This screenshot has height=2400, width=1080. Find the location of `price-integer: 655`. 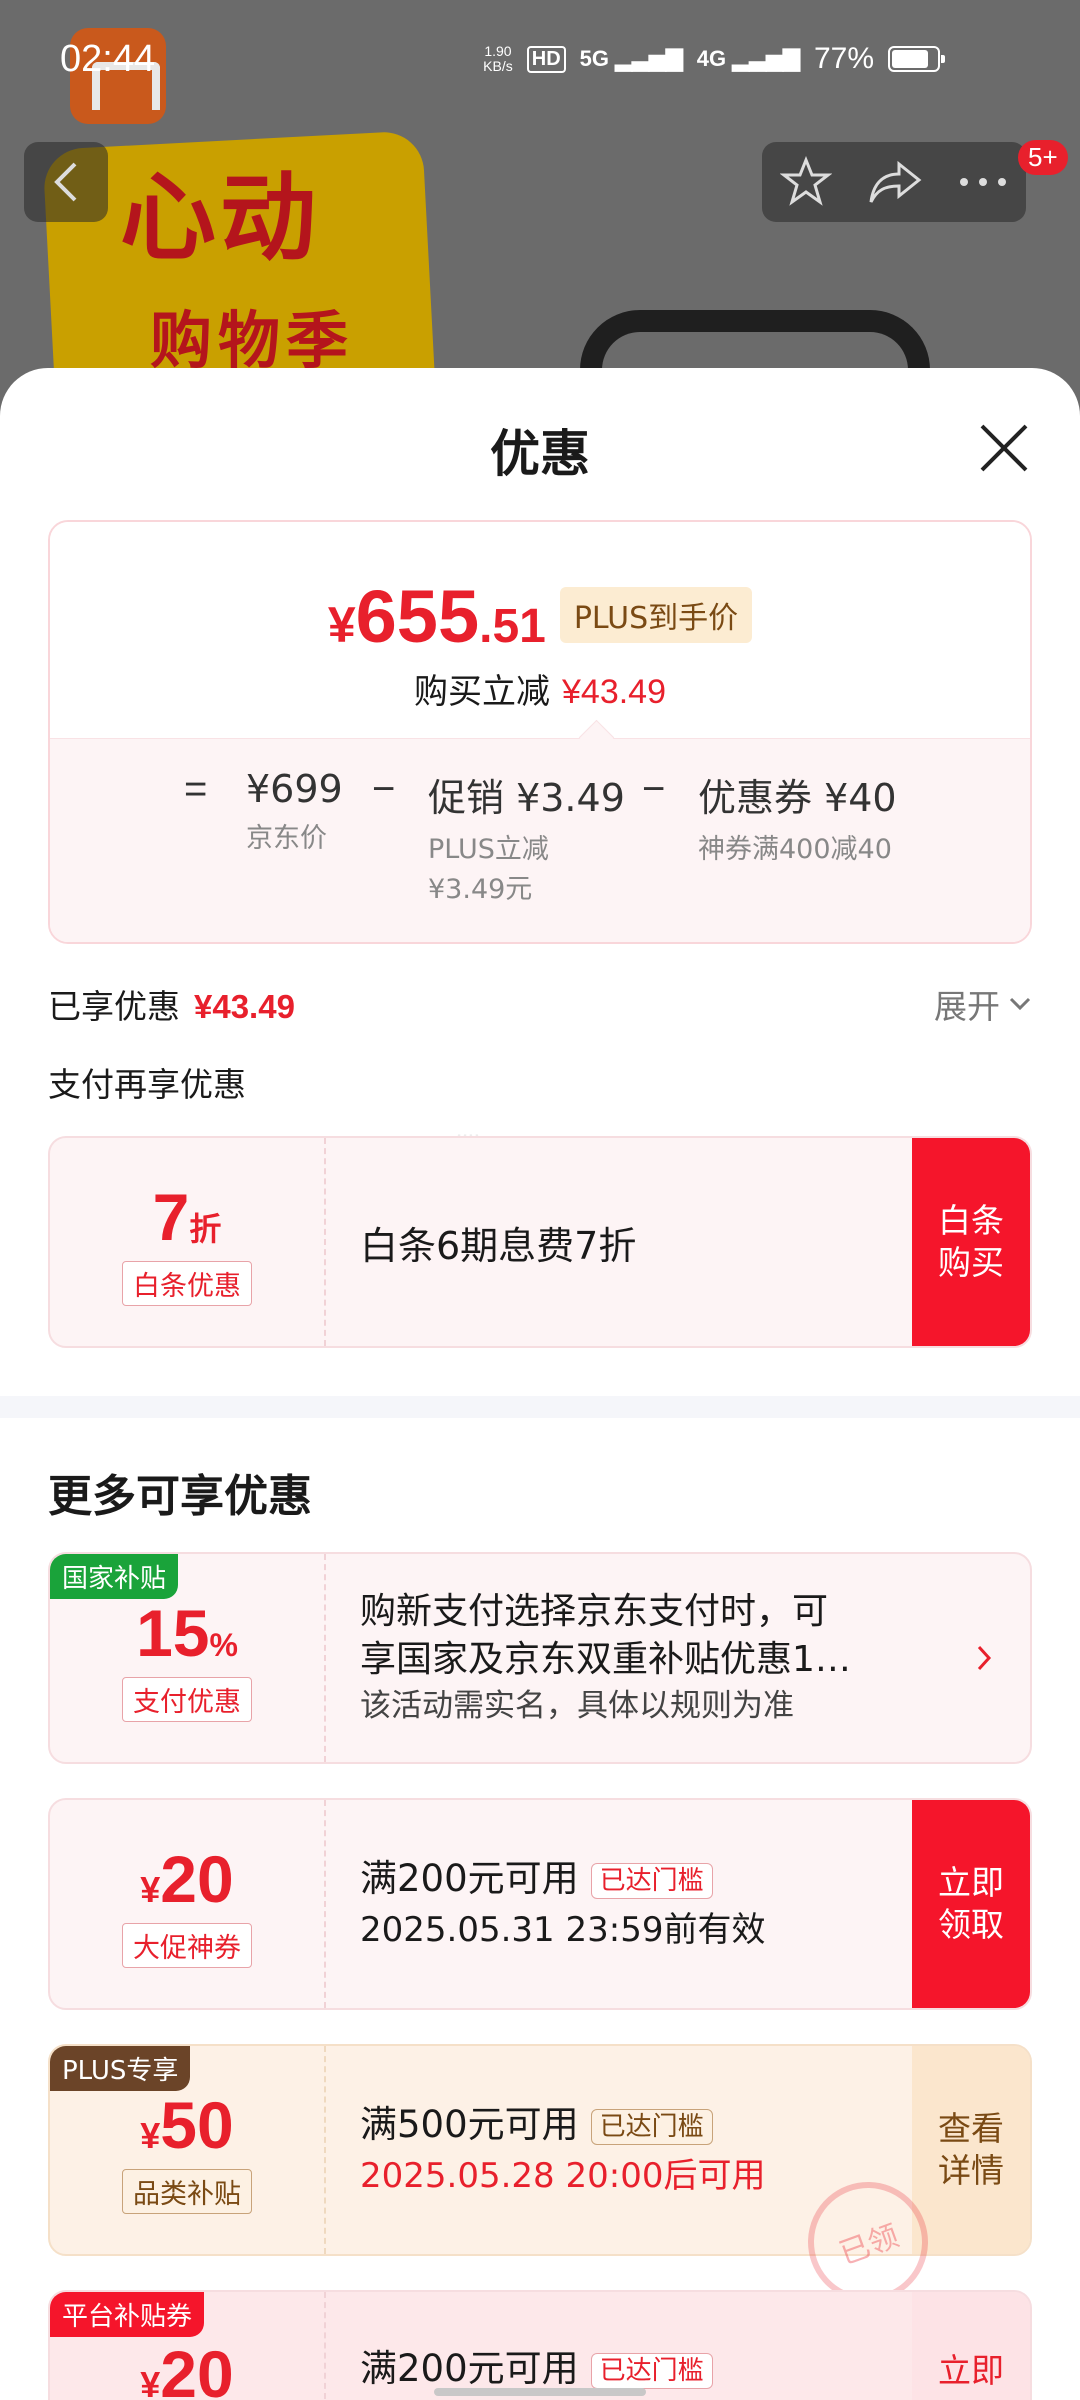

price-integer: 655 is located at coordinates (417, 616).